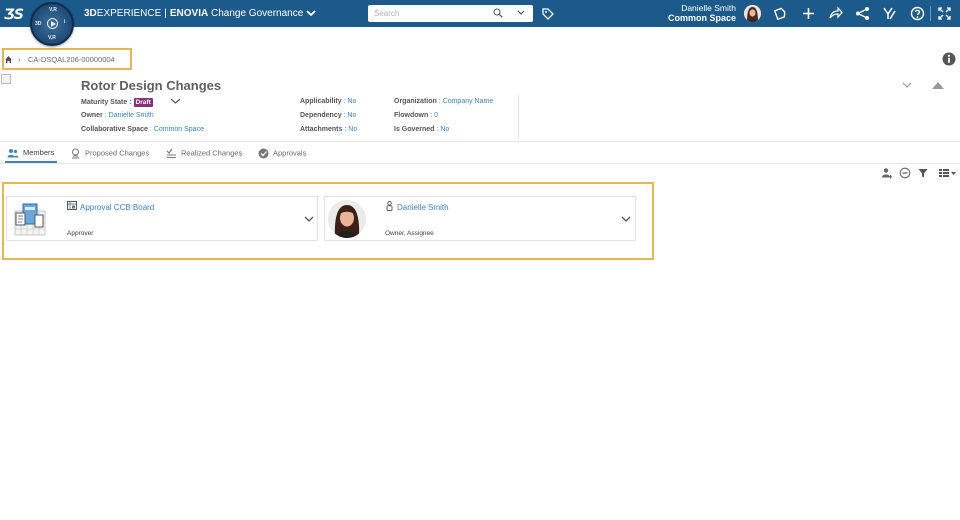 This screenshot has width=960, height=520. I want to click on tab-members: Members, so click(30, 153).